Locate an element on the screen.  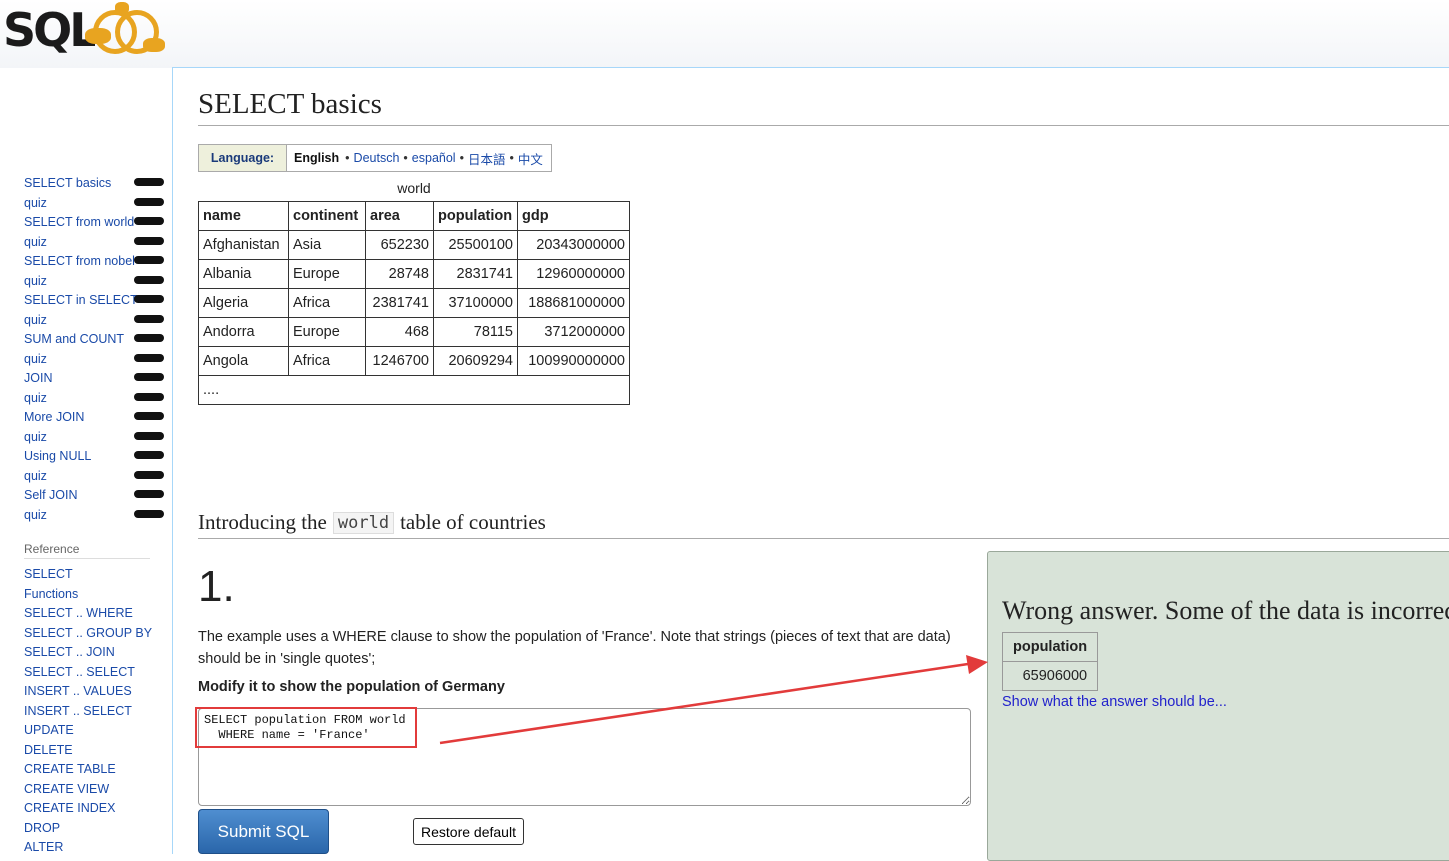
section-heading: Introducing the world table of countries is located at coordinates (372, 522).